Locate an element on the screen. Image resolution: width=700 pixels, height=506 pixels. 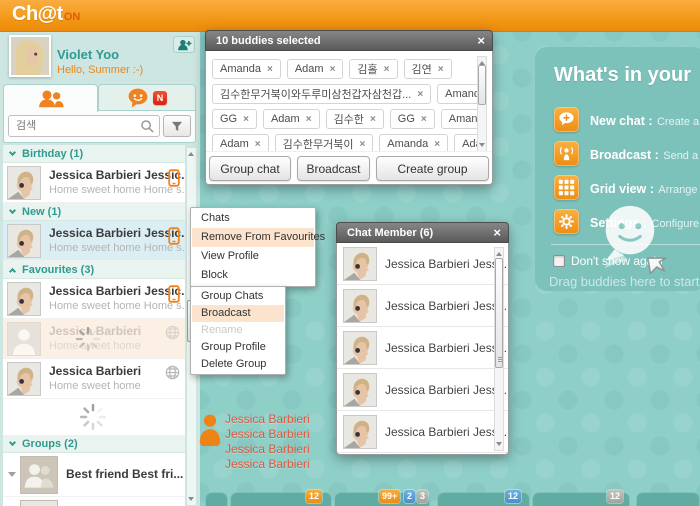
add-buddy-button is located at coordinates (184, 44).